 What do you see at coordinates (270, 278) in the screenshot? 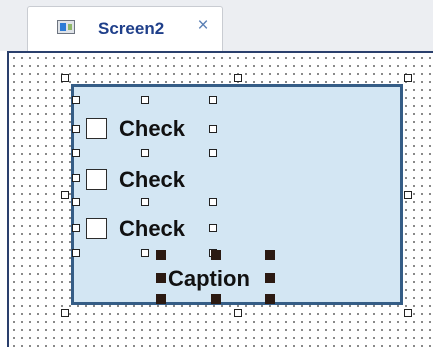
I see `caption-handle-mid-right` at bounding box center [270, 278].